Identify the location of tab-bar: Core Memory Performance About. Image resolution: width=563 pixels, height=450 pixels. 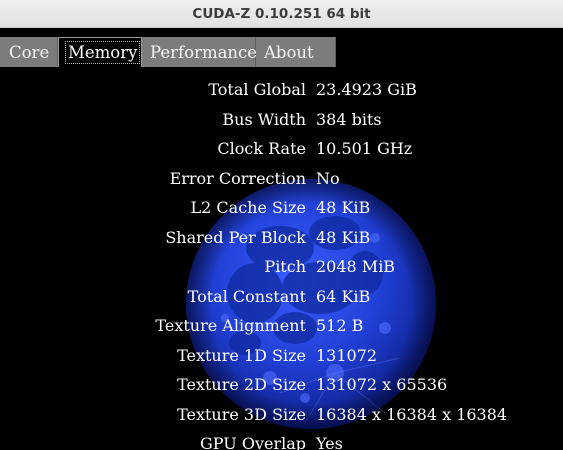
(281, 47).